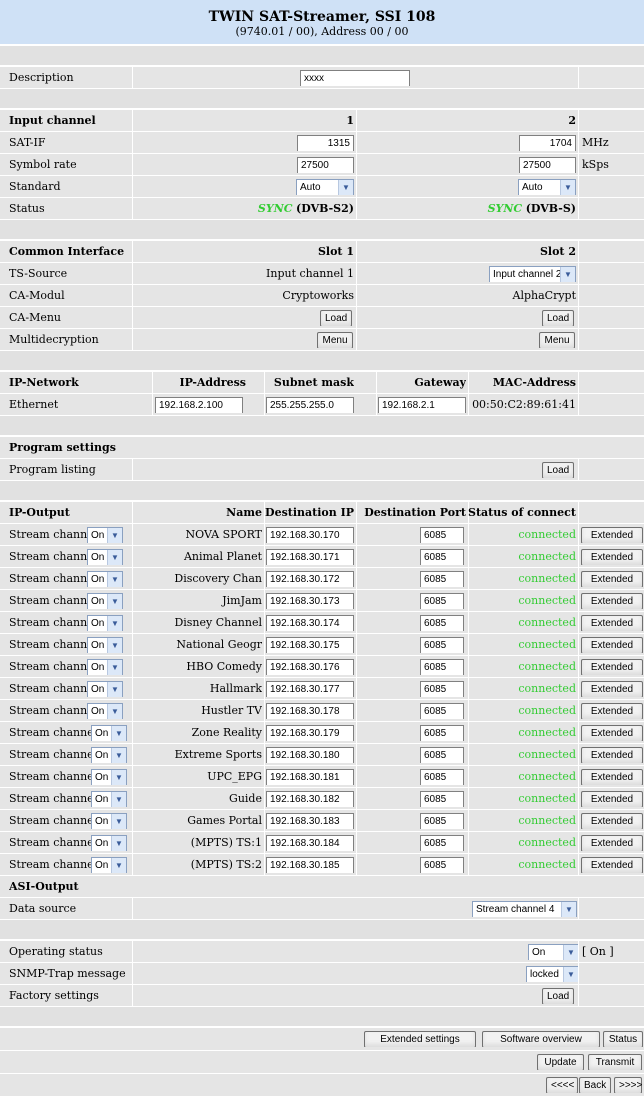 Image resolution: width=644 pixels, height=1096 pixels. Describe the element at coordinates (98, 535) in the screenshot. I see `stream-on-value: On` at that location.